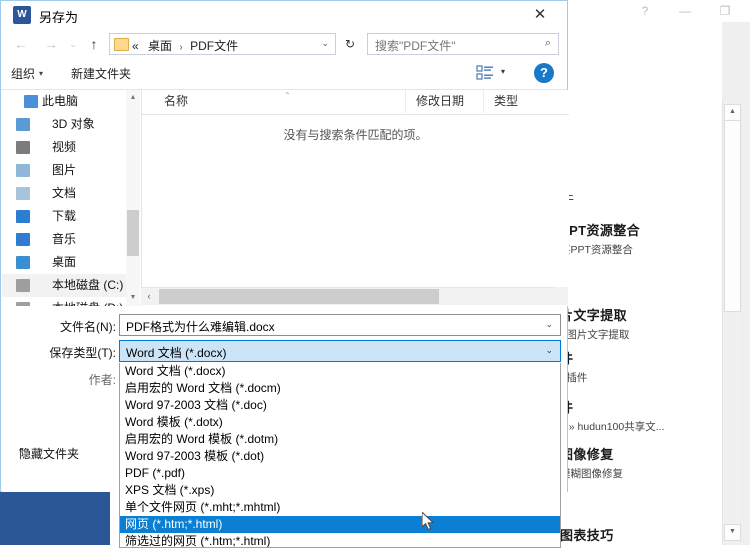 This screenshot has height=548, width=750. I want to click on folder-icon, so click(121, 44).